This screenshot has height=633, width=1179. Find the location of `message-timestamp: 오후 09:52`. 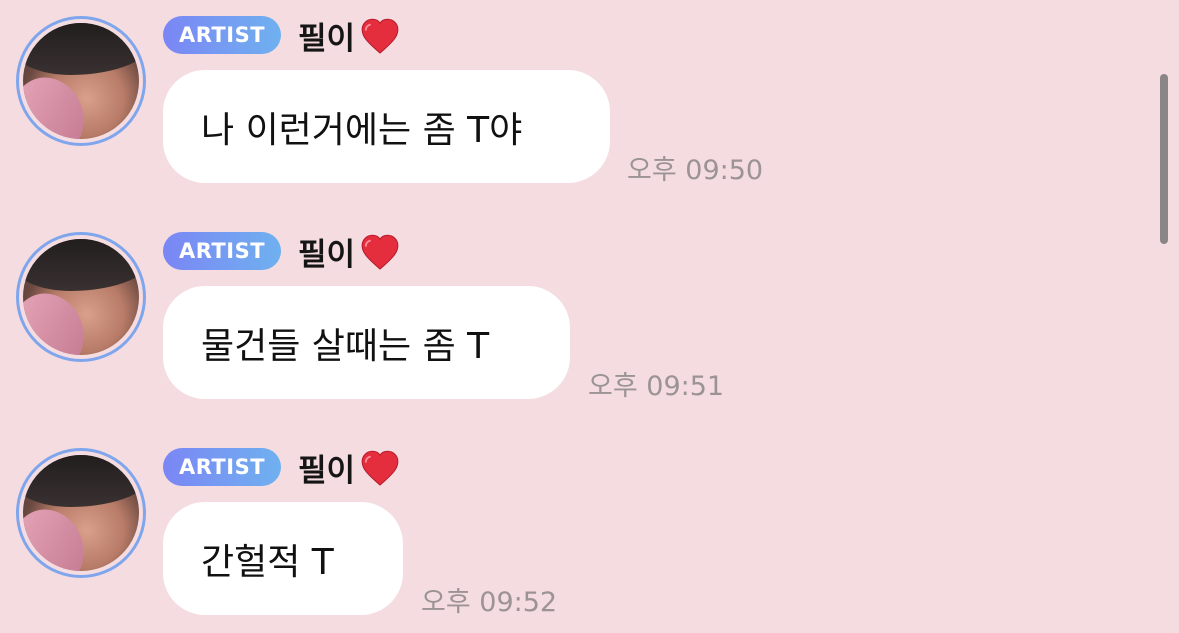

message-timestamp: 오후 09:52 is located at coordinates (489, 602).